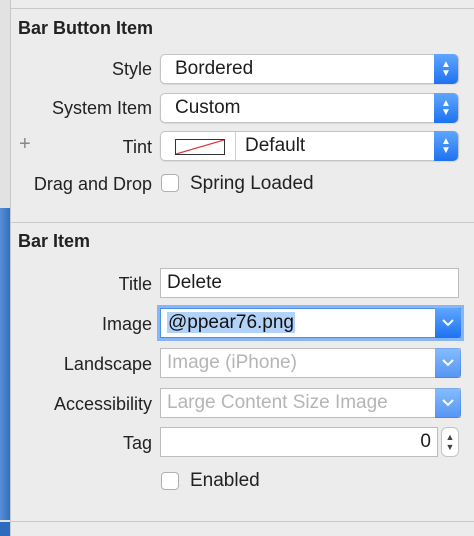 This screenshot has width=474, height=536. What do you see at coordinates (85, 28) in the screenshot?
I see `section-title-bar-button-item: Bar Button Item` at bounding box center [85, 28].